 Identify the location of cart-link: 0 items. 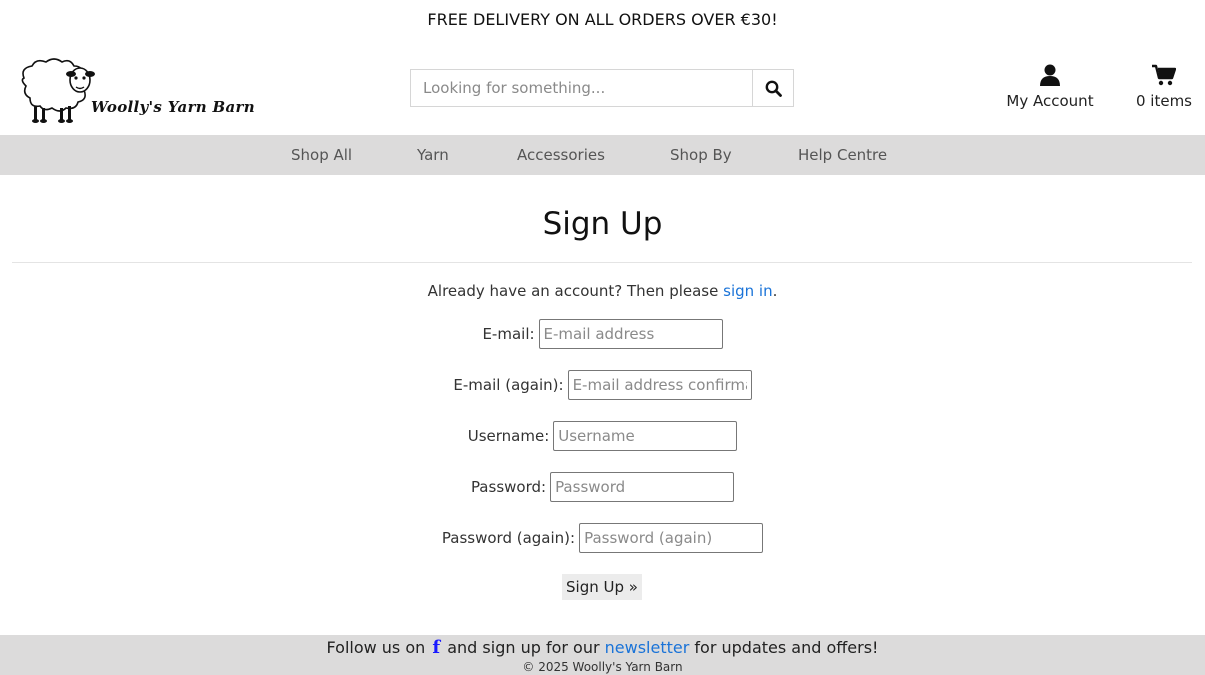
(1164, 87).